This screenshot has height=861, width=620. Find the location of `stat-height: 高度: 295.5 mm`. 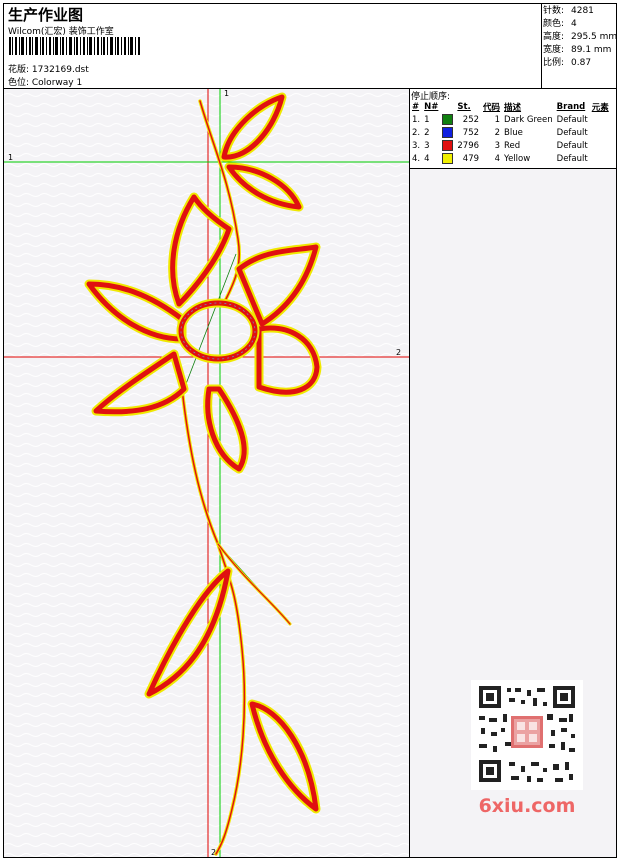

stat-height: 高度: 295.5 mm is located at coordinates (580, 37).